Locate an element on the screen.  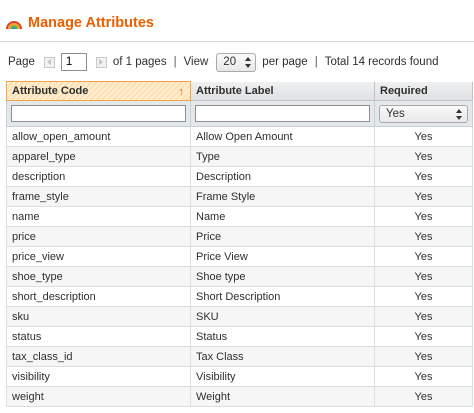
attribute-label-cell: Short Description is located at coordinates (282, 296).